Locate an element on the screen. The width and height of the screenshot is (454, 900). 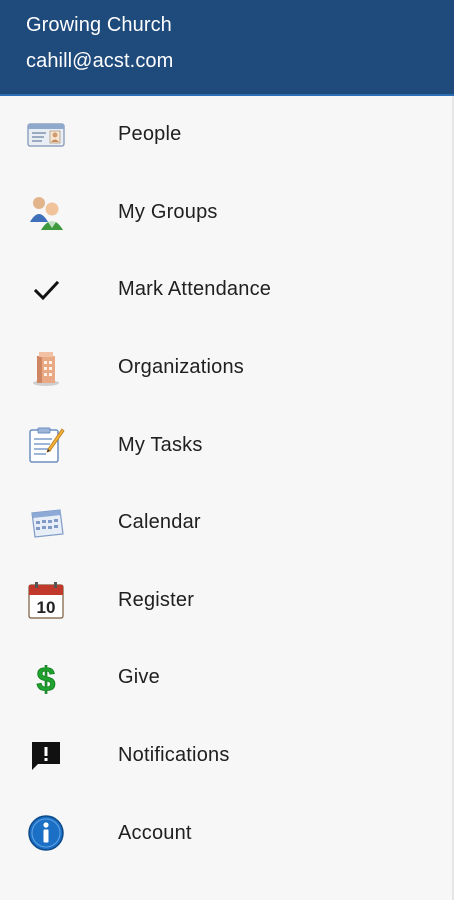
menu-item-label: Calendar is located at coordinates (159, 522).